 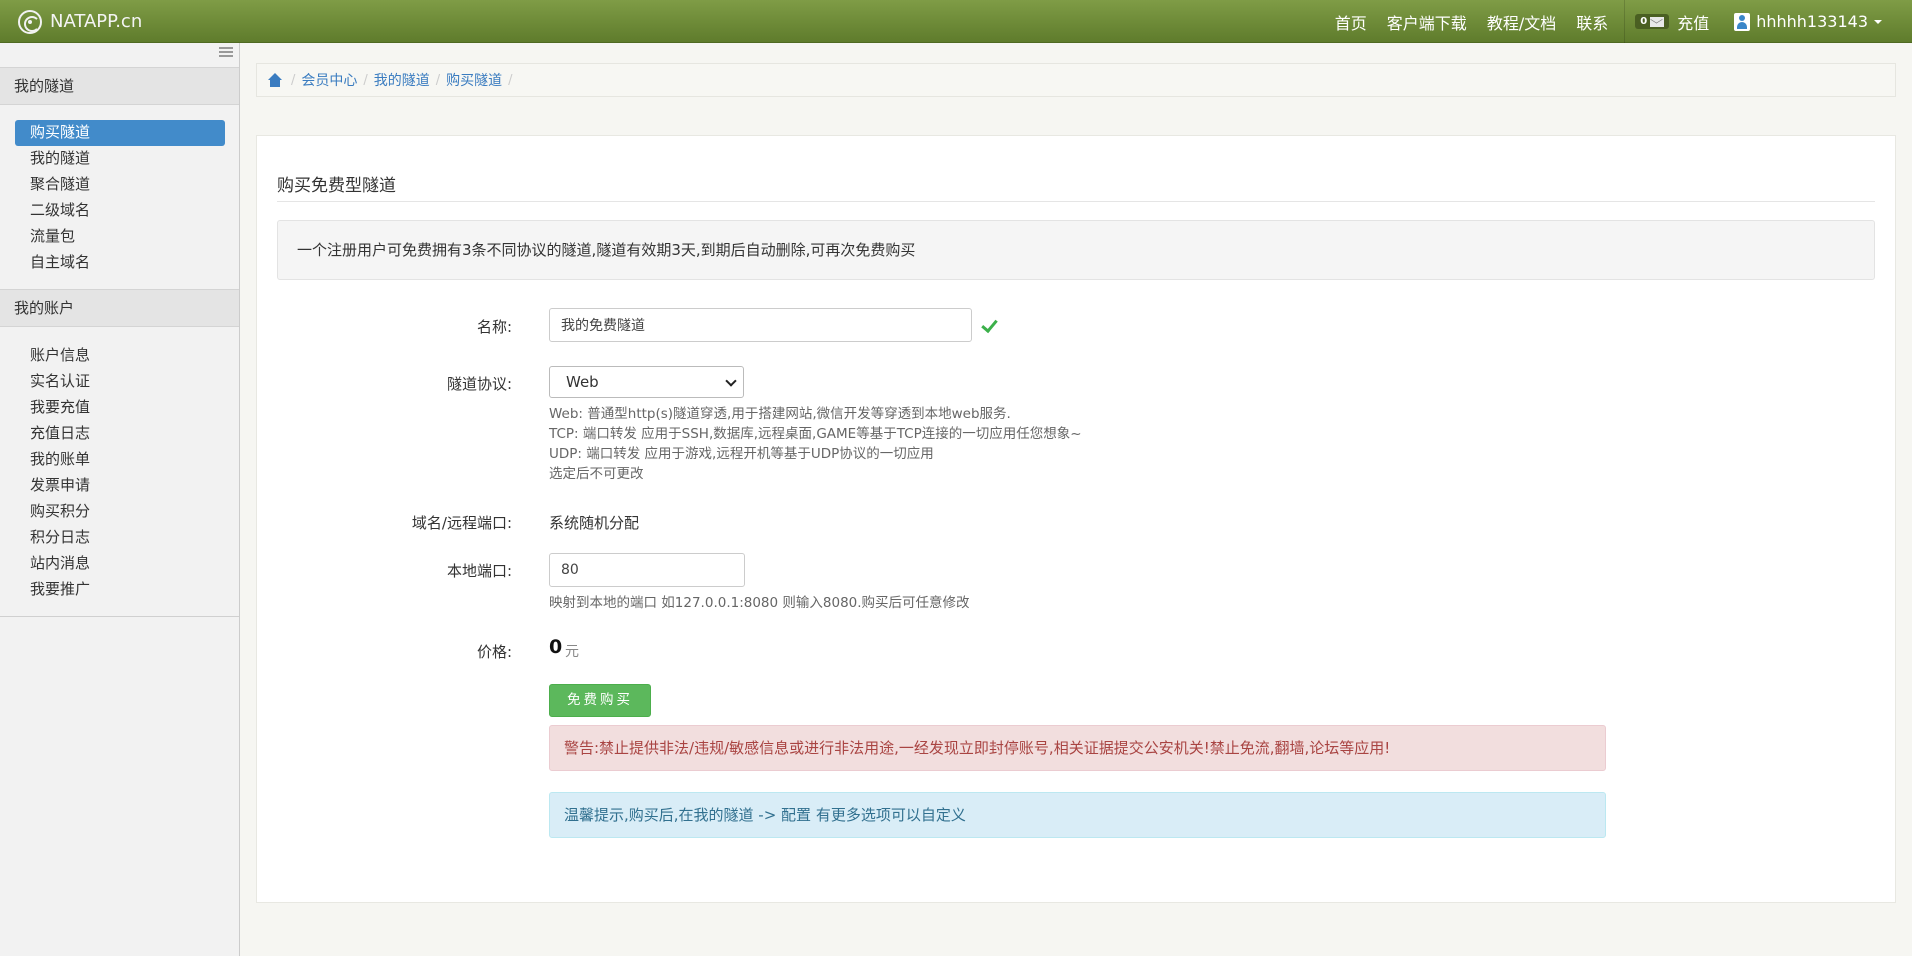 What do you see at coordinates (120, 237) in the screenshot?
I see `sidebar-item-traffic-pack: 流量包` at bounding box center [120, 237].